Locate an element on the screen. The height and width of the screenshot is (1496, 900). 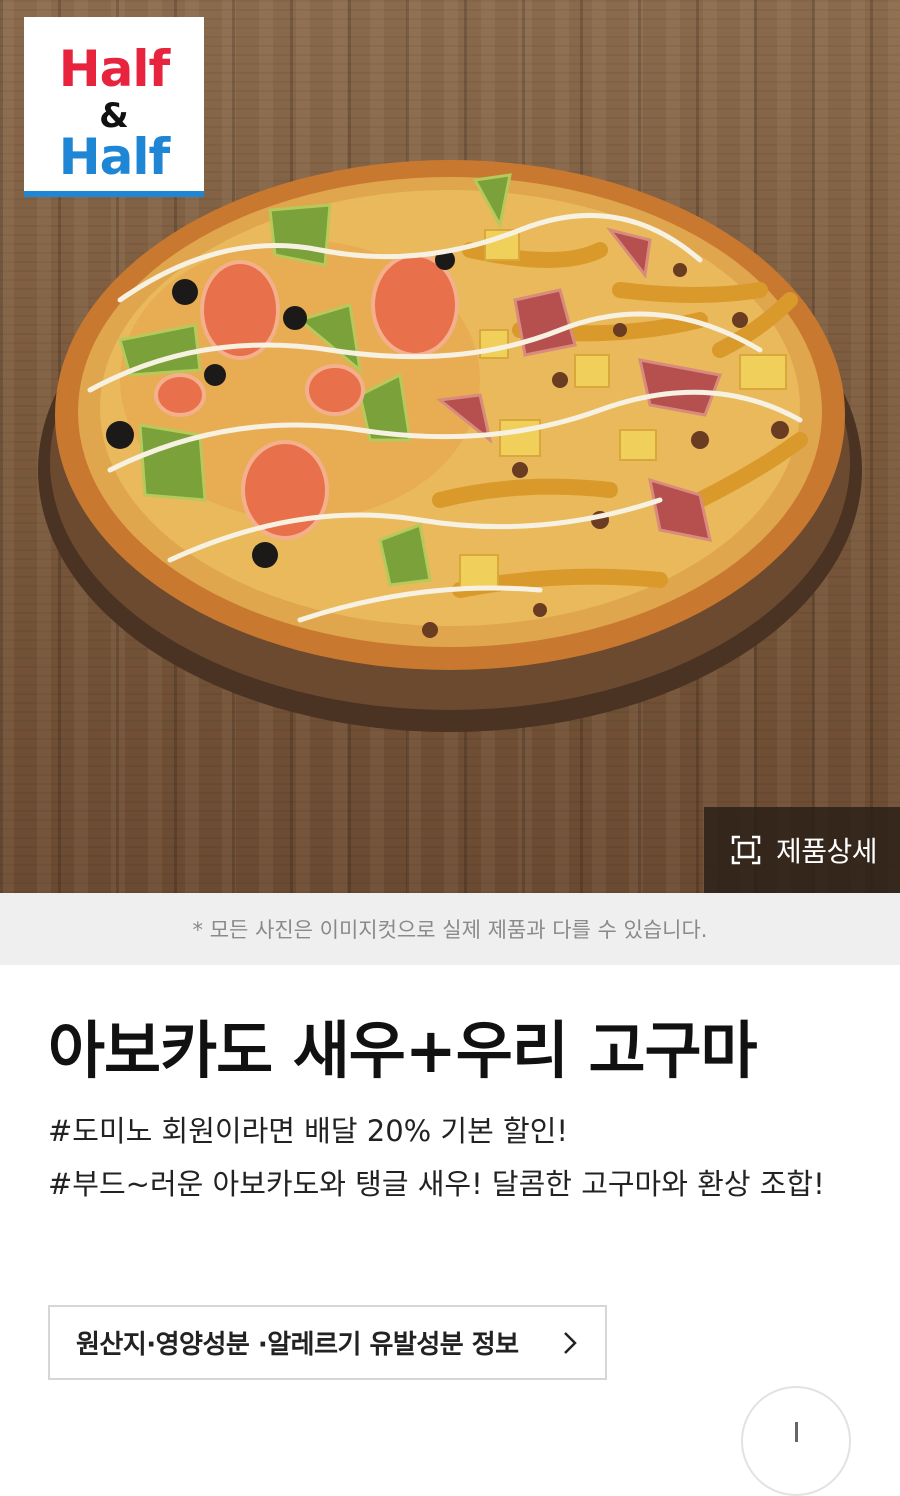
image-disclaimer: * 모든 사진은 이미지컷으로 실제 제품과 다를 수 있습니다. is located at coordinates (450, 929).